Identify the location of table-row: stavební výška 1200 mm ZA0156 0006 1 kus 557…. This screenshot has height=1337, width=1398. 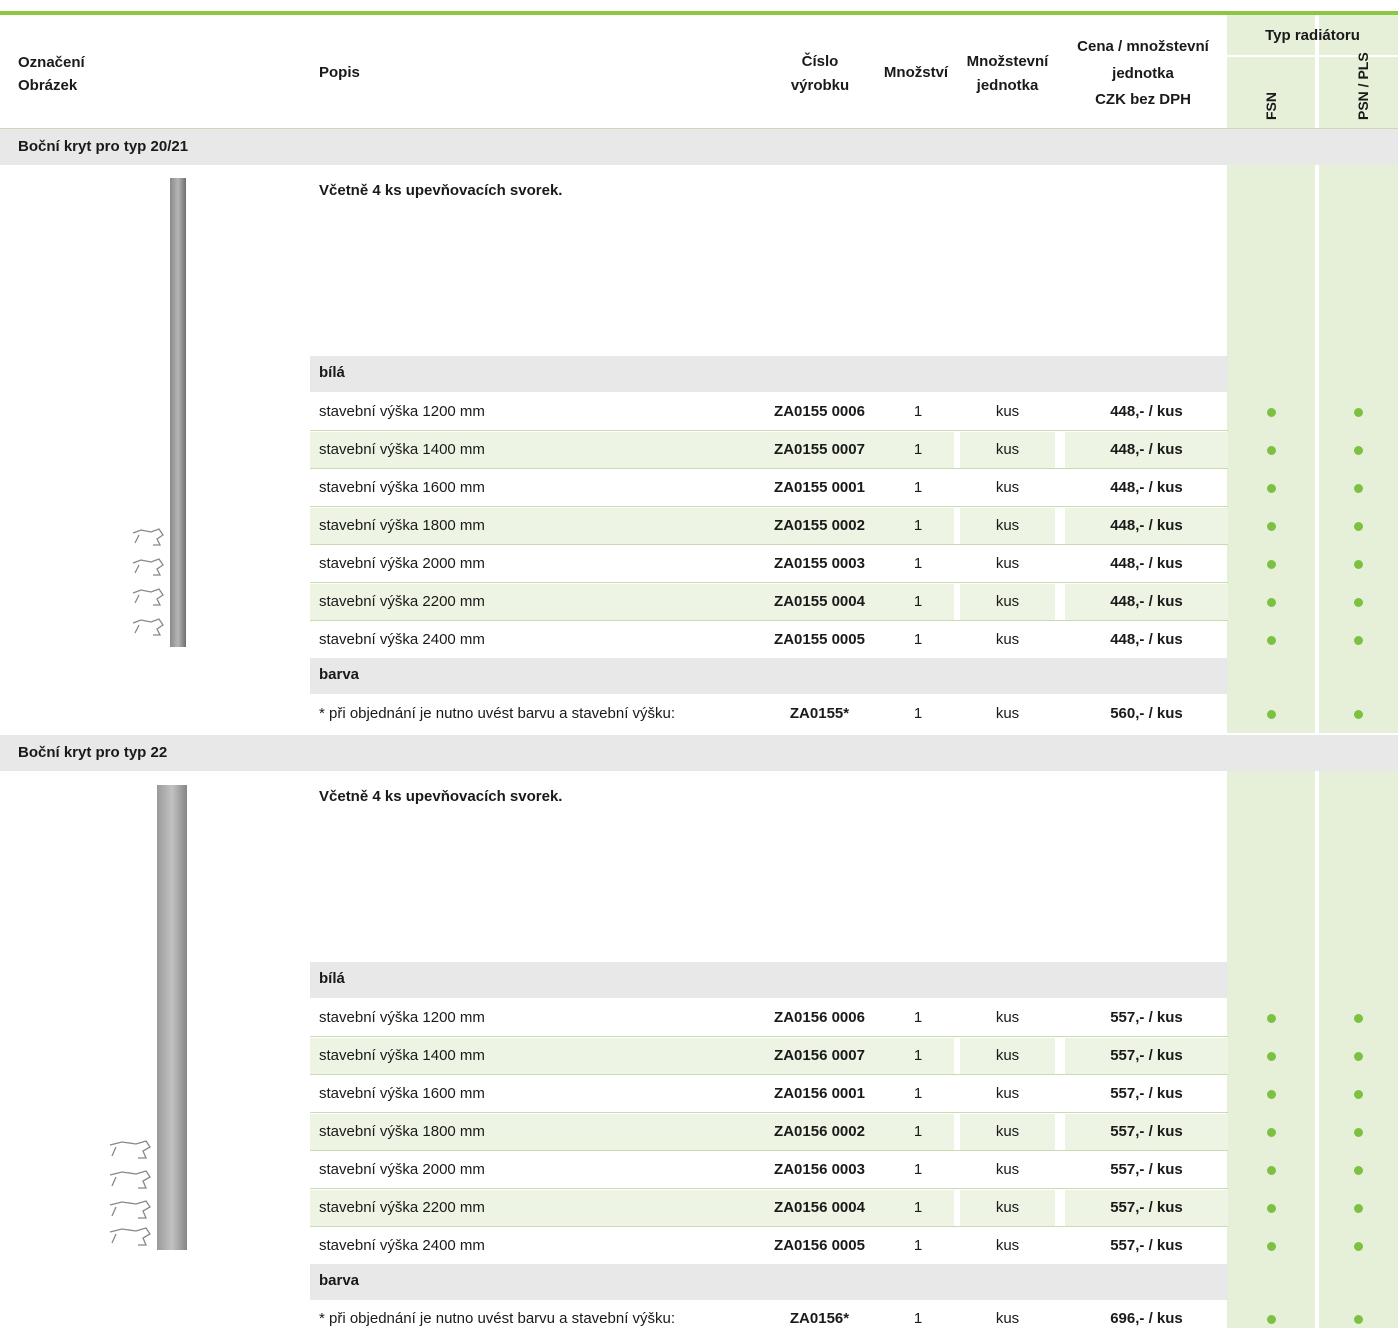
(854, 1018).